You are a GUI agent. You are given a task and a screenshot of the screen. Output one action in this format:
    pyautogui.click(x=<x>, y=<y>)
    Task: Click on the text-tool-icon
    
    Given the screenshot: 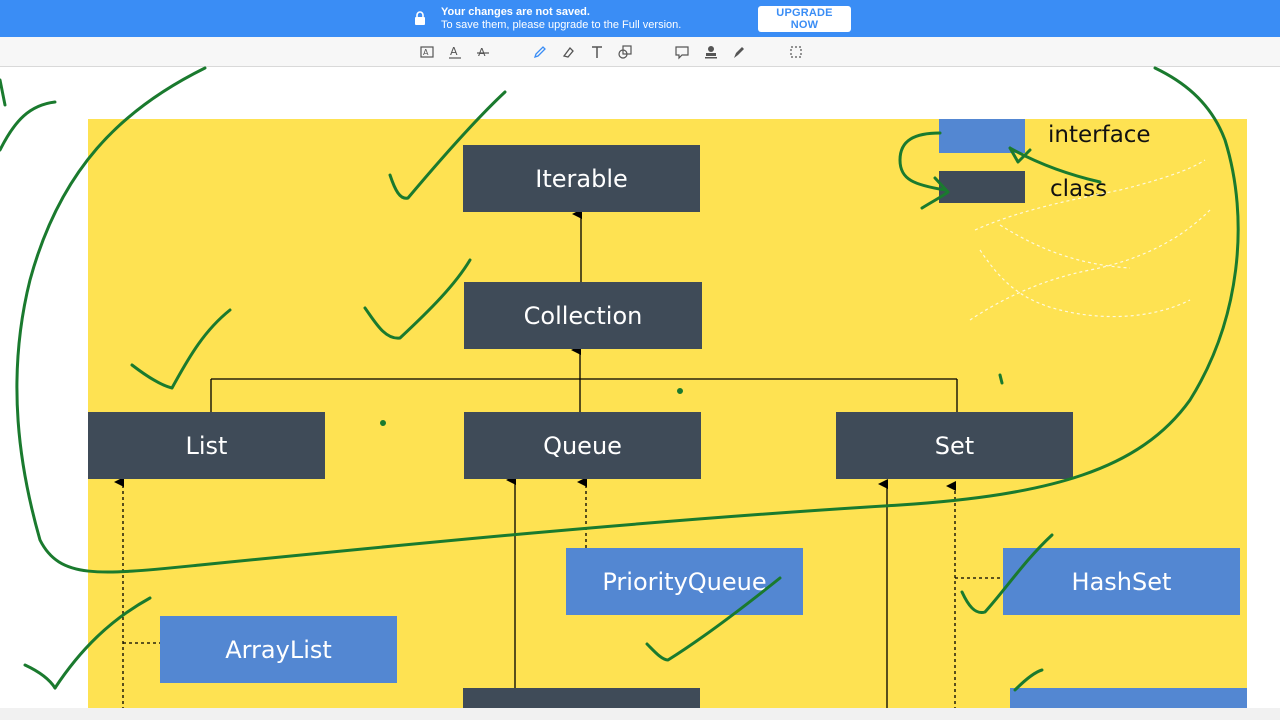 What is the action you would take?
    pyautogui.click(x=597, y=52)
    